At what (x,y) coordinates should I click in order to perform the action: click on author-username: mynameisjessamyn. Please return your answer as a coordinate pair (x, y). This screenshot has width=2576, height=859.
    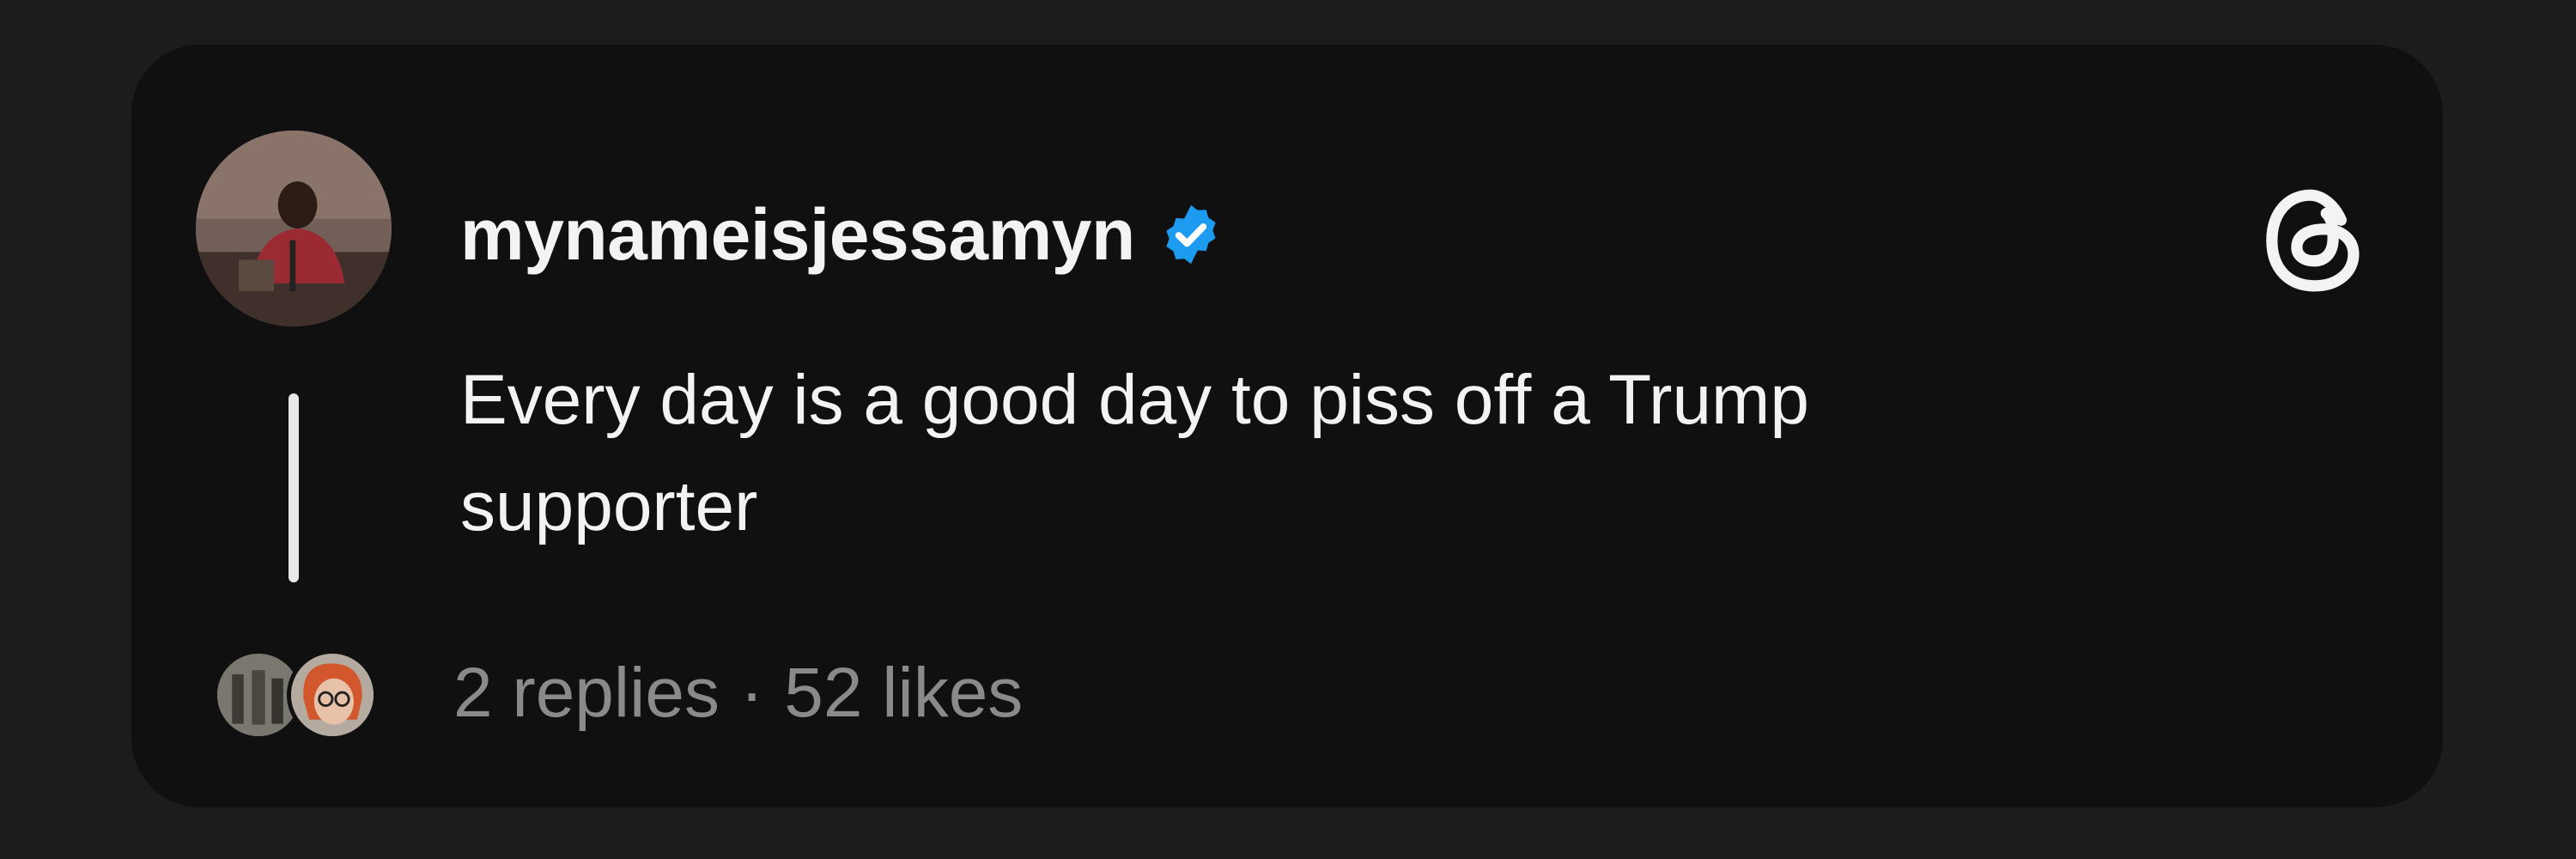
    Looking at the image, I should click on (797, 235).